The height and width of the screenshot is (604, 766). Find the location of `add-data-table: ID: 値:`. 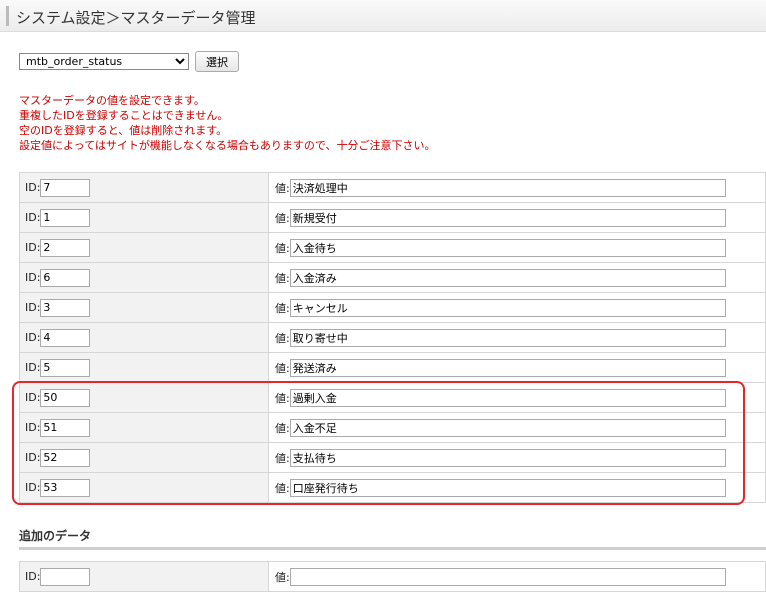

add-data-table: ID: 値: is located at coordinates (392, 576).